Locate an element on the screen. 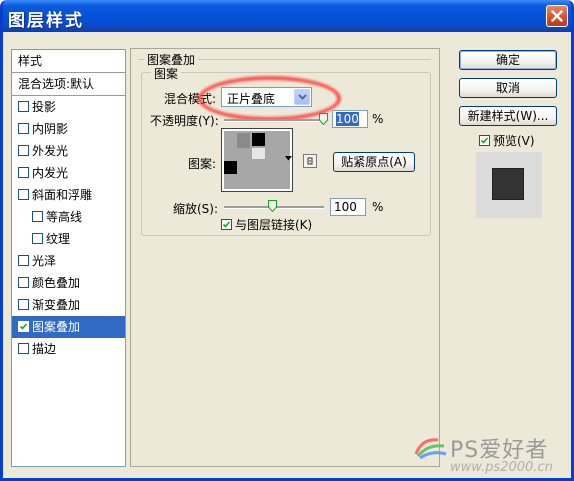 This screenshot has height=481, width=574. effect-label: 图案叠加 is located at coordinates (56, 327).